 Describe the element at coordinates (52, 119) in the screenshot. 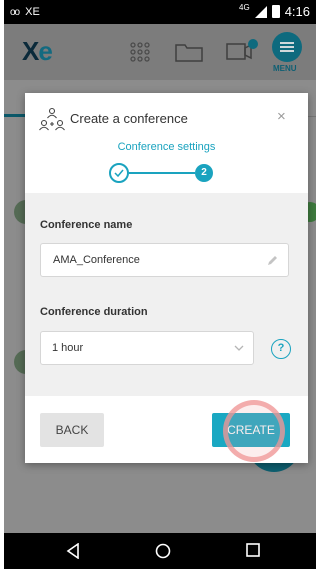

I see `conference-users-icon` at that location.